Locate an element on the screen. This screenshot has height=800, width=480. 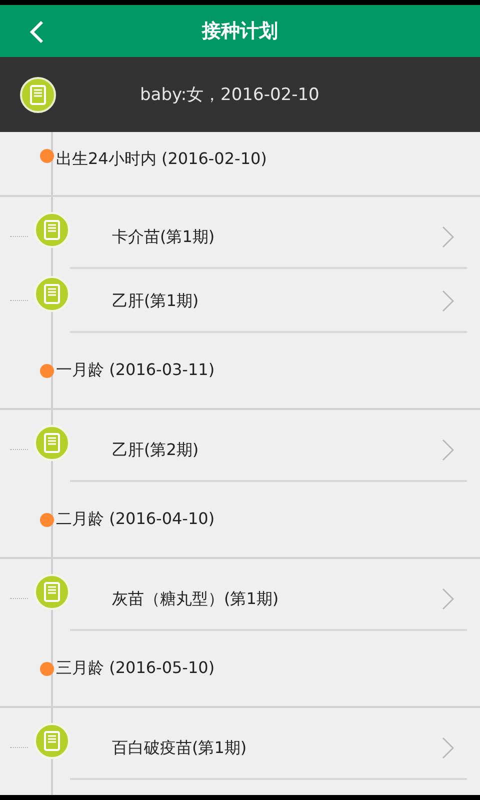
vaccine-name: 灰苗（糖丸型）(第1期) is located at coordinates (196, 599).